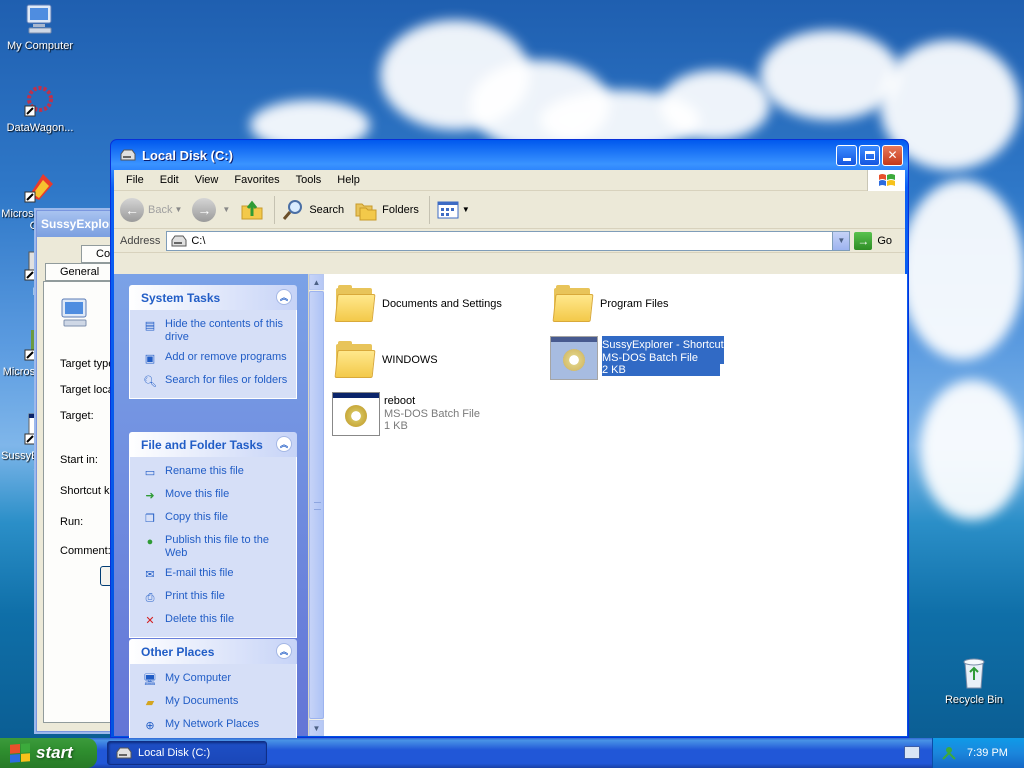 The width and height of the screenshot is (1024, 768). What do you see at coordinates (198, 240) in the screenshot?
I see `address-value: C:\` at bounding box center [198, 240].